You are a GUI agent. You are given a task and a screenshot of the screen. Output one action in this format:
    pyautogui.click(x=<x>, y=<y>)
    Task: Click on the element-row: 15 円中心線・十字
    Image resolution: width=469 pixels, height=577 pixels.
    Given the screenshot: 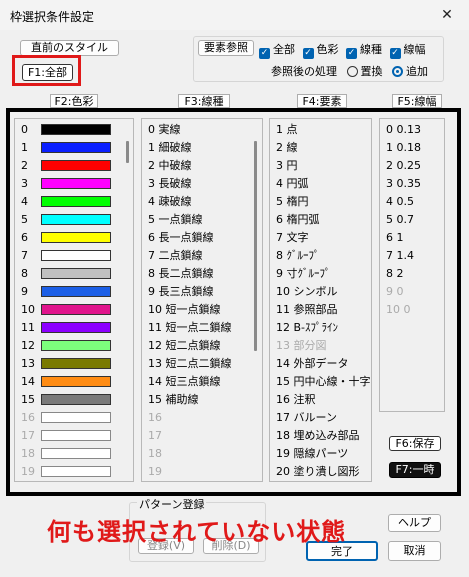 What is the action you would take?
    pyautogui.click(x=323, y=382)
    